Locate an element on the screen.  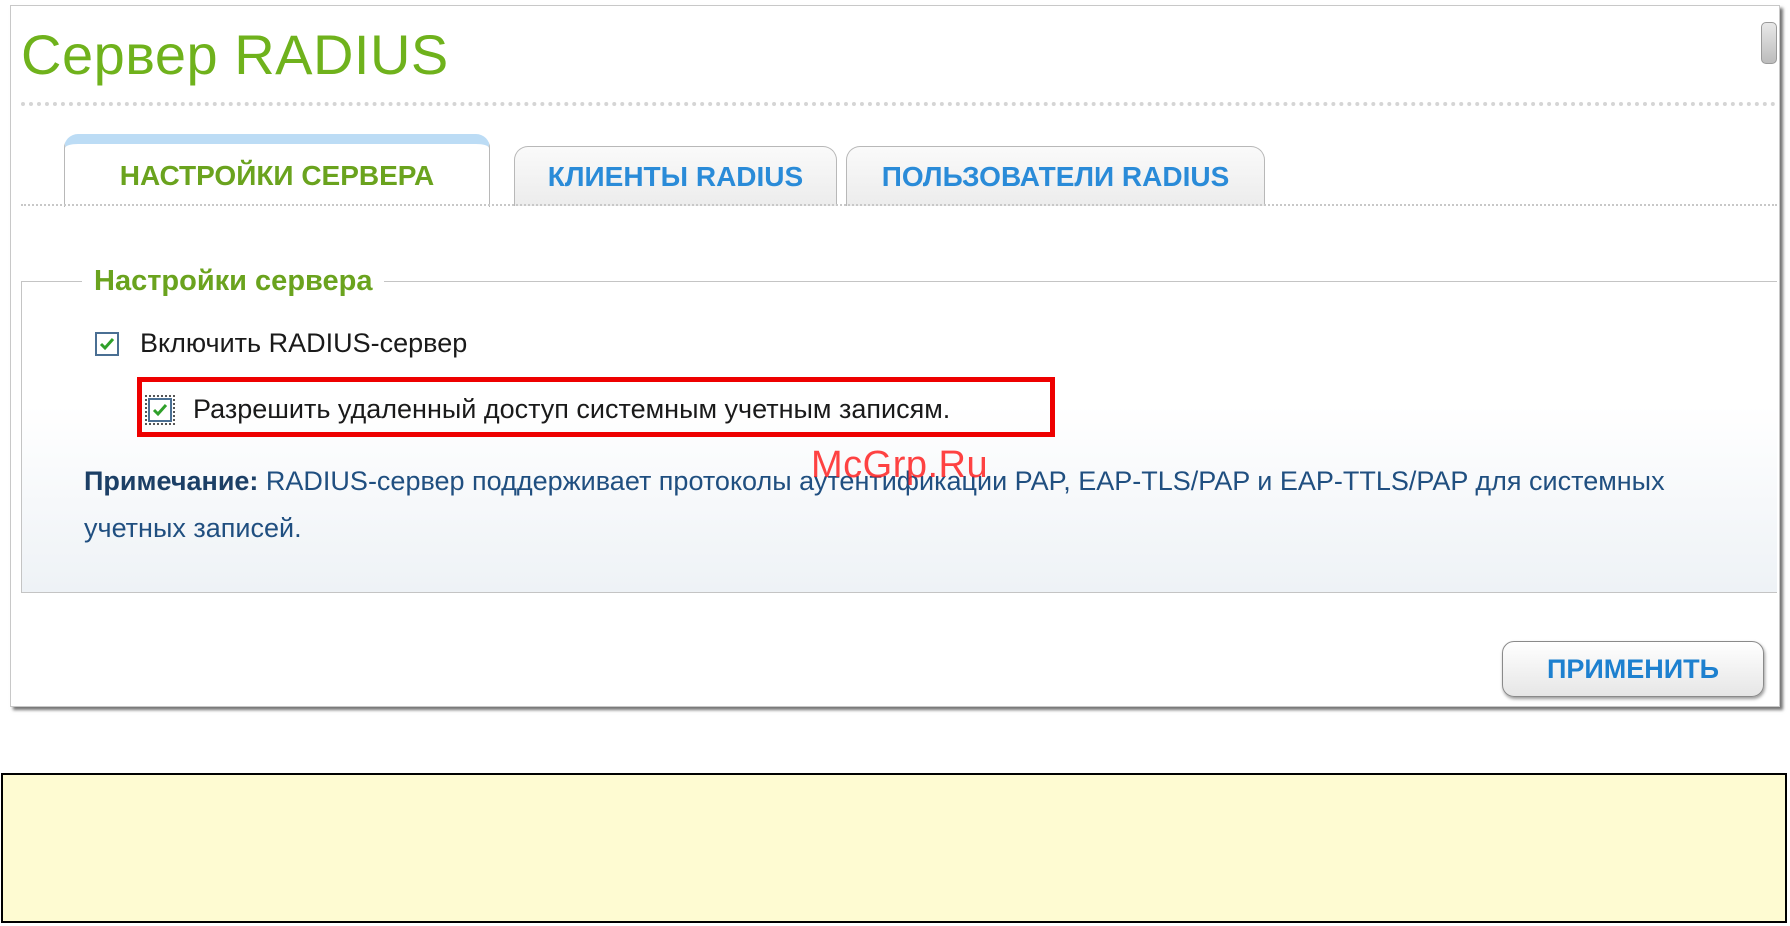
enable-radius-checkbox is located at coordinates (107, 343).